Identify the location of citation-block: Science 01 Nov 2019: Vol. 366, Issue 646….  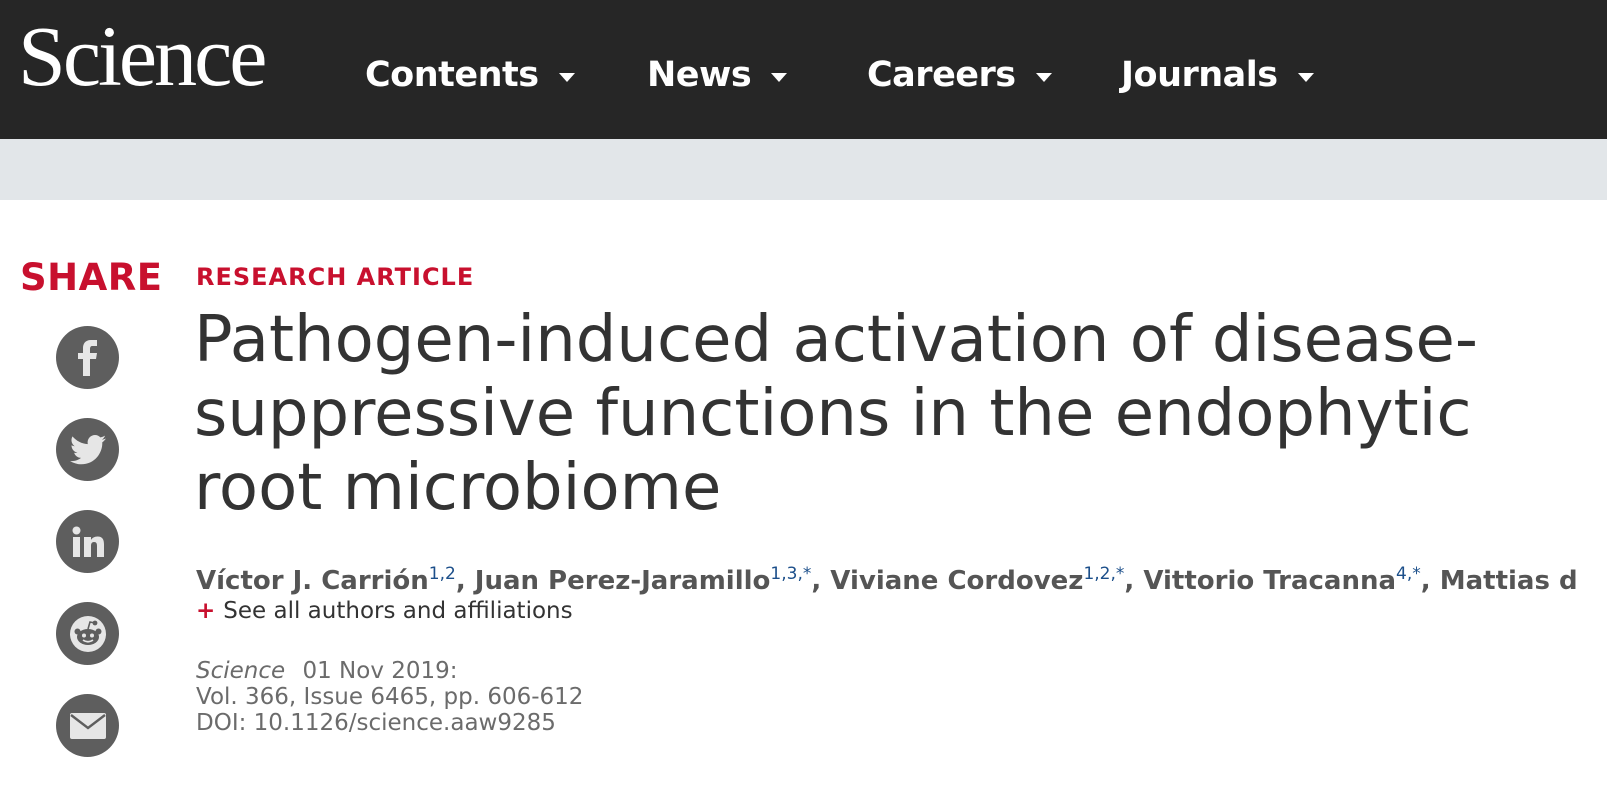
(389, 697).